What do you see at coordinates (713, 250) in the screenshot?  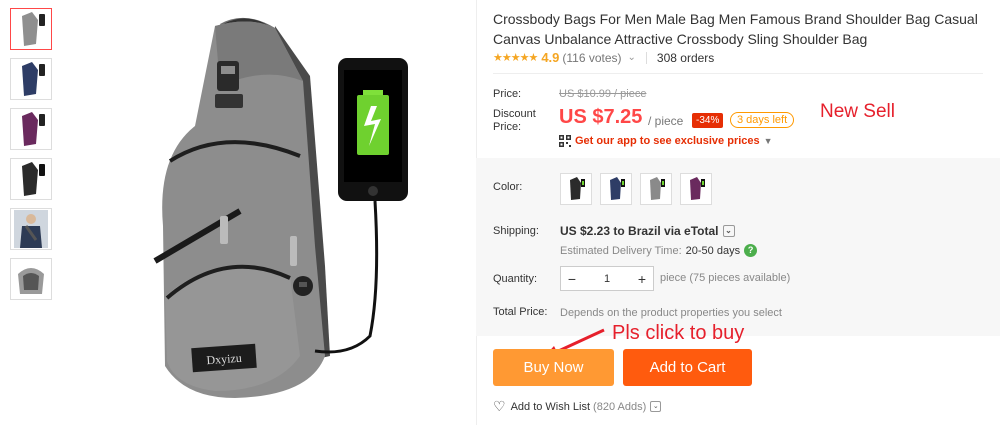 I see `estimate-days: 20-50 days` at bounding box center [713, 250].